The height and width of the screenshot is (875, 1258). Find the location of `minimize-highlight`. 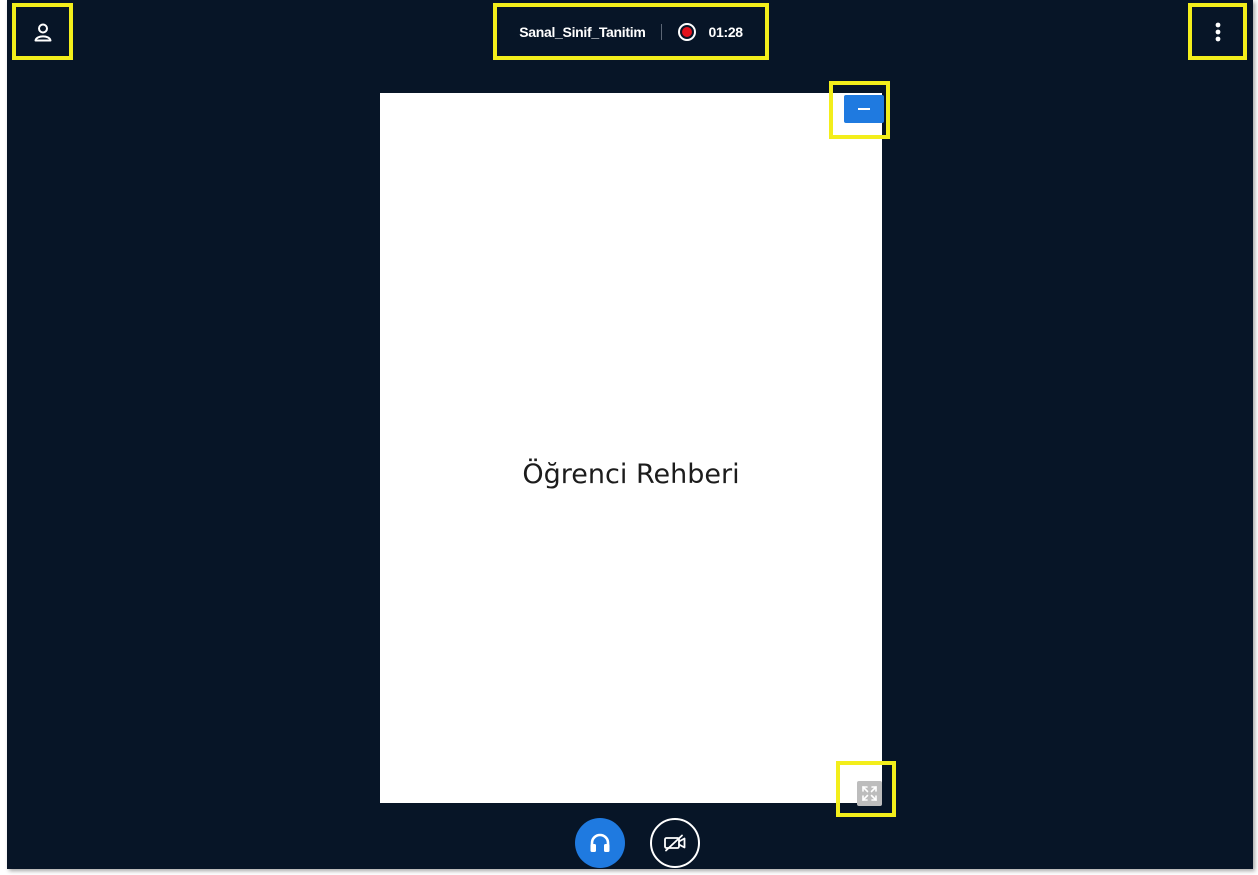

minimize-highlight is located at coordinates (859, 110).